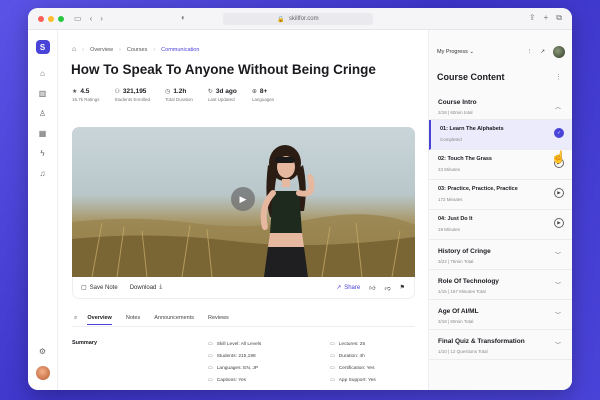 This screenshot has width=600, height=400. What do you see at coordinates (500, 105) in the screenshot?
I see `section-course-intro: Course Intro 2/18 | 60min total ︿` at bounding box center [500, 105].